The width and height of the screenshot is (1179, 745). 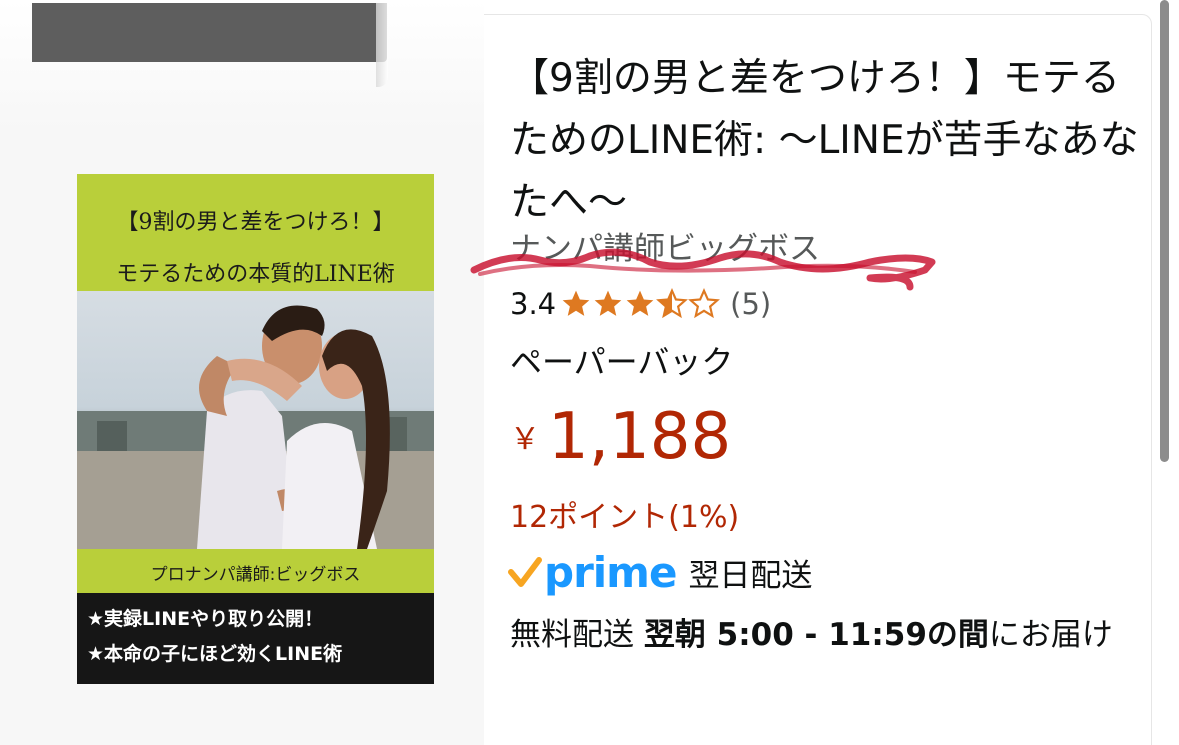 I want to click on product-title: 【9割の男と差をつけろ！】モテるためのLINE術: 〜LINEが苦手なあなたへ〜, so click(x=825, y=141).